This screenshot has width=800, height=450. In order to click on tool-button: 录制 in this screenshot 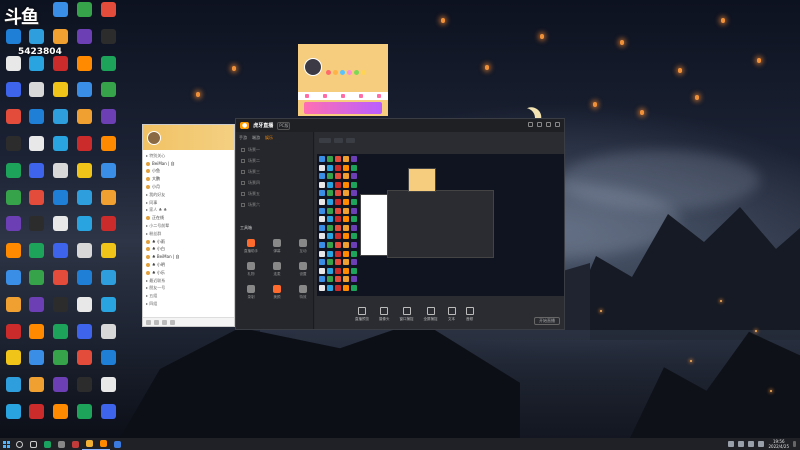, I will do `click(251, 292)`.